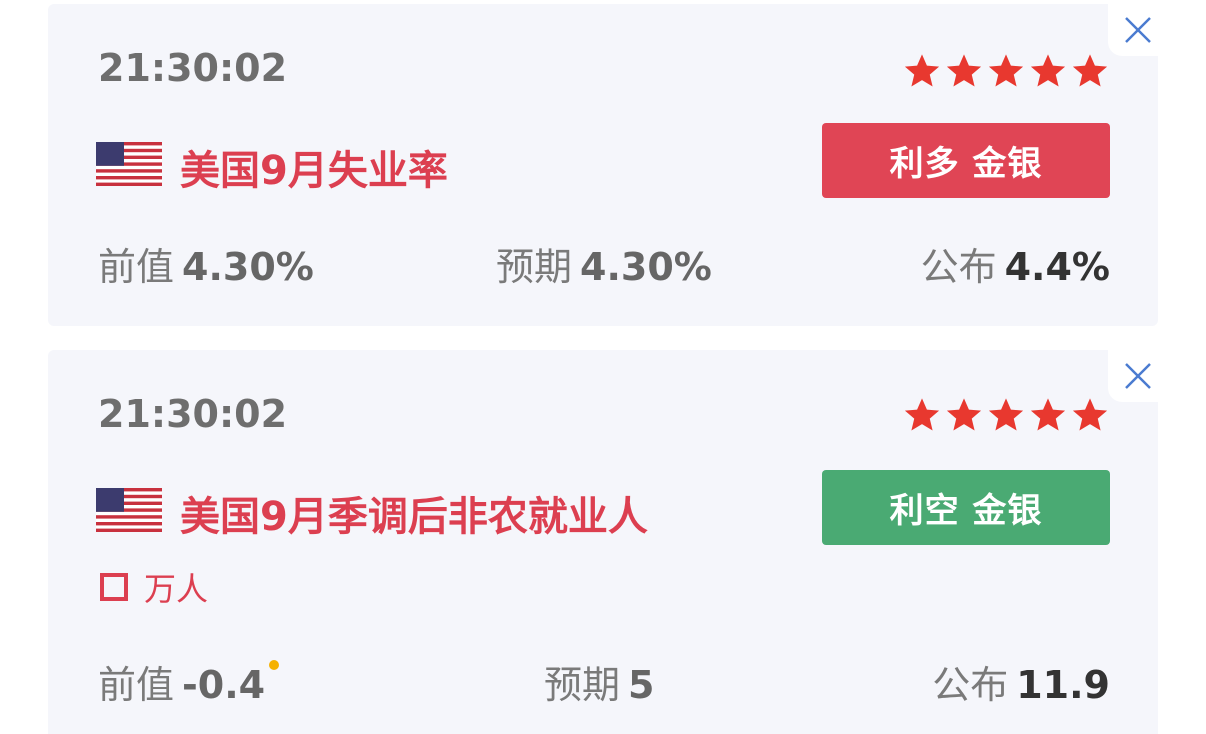 This screenshot has width=1206, height=734. I want to click on unit-row: 万人, so click(154, 587).